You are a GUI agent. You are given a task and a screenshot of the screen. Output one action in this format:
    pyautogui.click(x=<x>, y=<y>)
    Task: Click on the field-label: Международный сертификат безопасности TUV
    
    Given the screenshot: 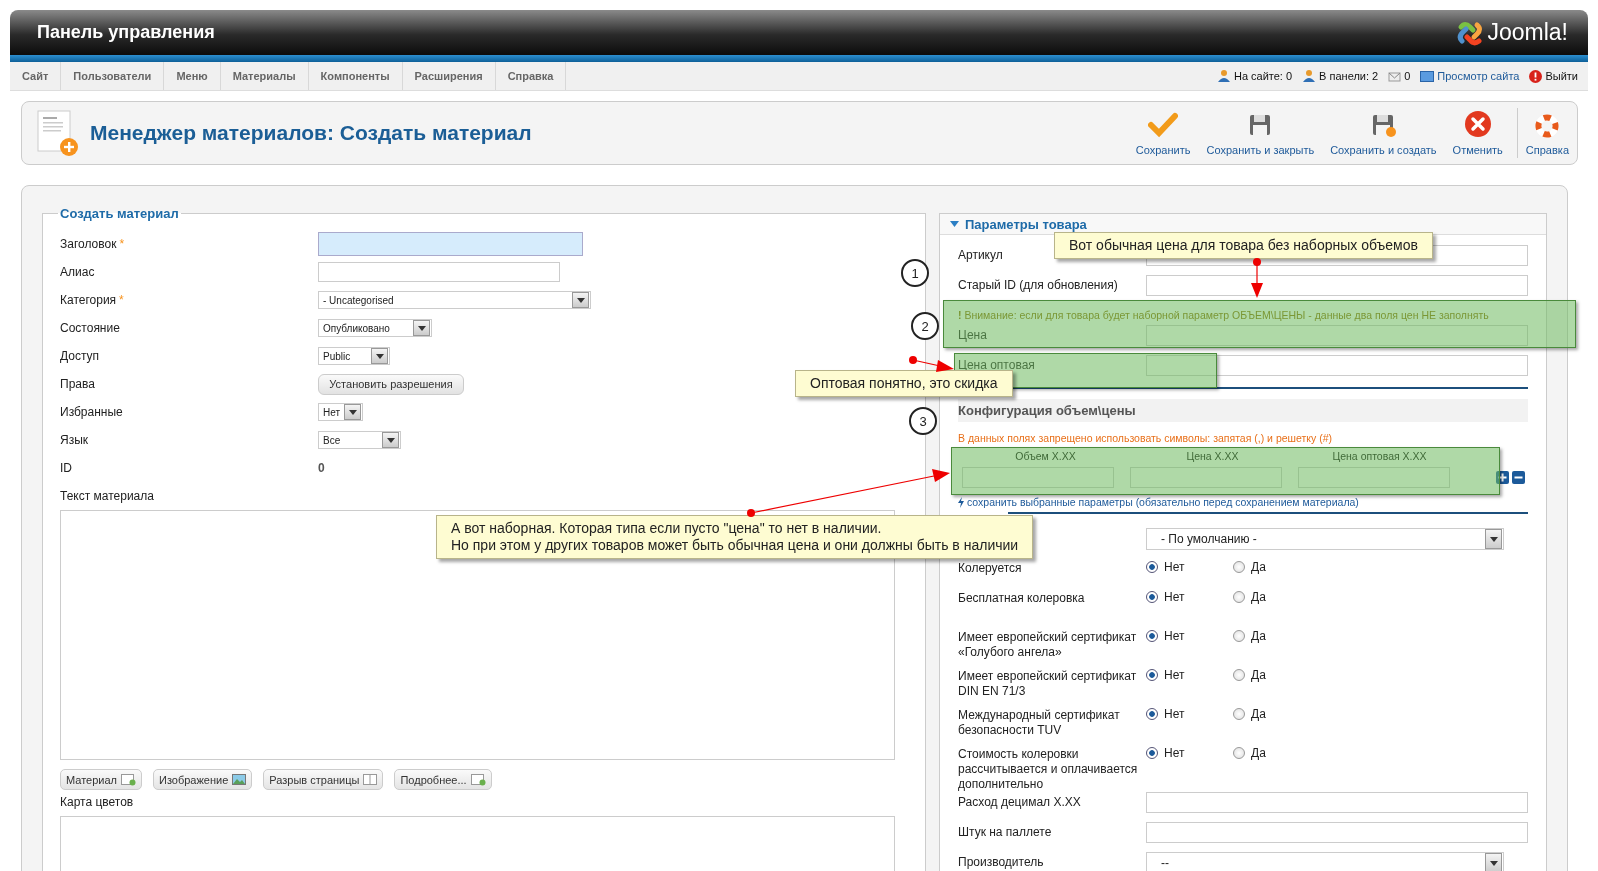 What is the action you would take?
    pyautogui.click(x=1039, y=722)
    